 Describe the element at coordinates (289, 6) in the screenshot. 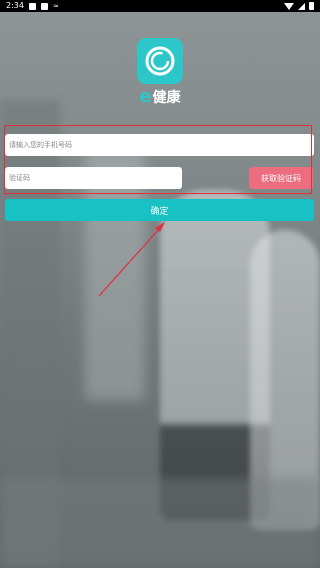

I see `wifi-icon` at that location.